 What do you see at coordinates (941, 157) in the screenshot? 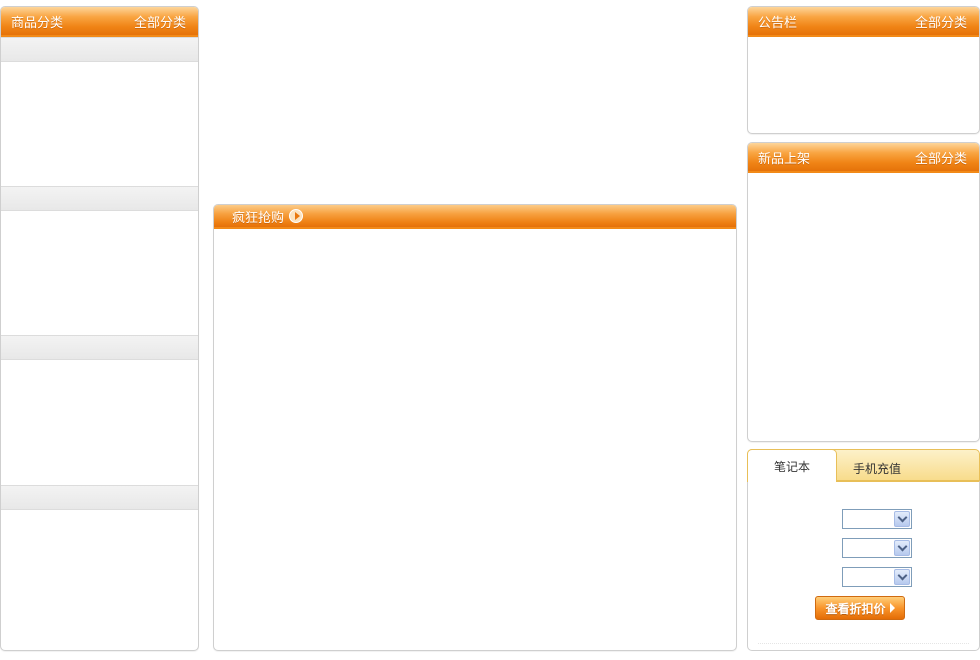
I see `new-arrivals-all-link: 全部分类` at bounding box center [941, 157].